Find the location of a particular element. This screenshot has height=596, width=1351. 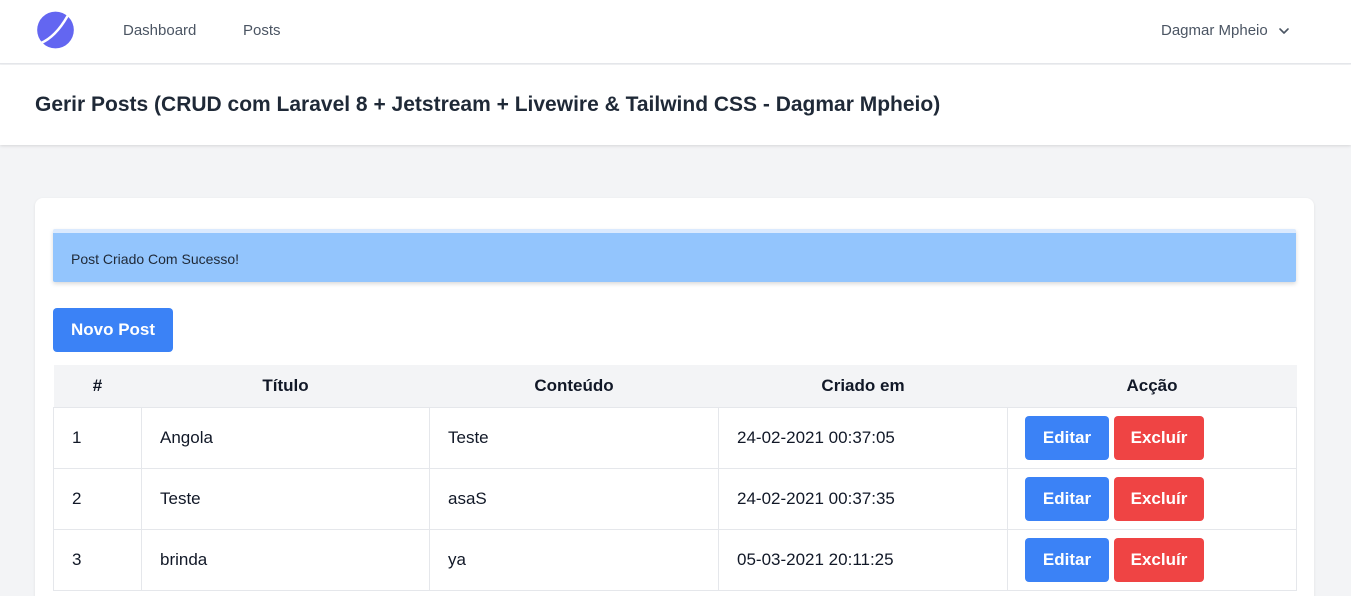

success-alert: Post Criado Com Sucesso! is located at coordinates (674, 255).